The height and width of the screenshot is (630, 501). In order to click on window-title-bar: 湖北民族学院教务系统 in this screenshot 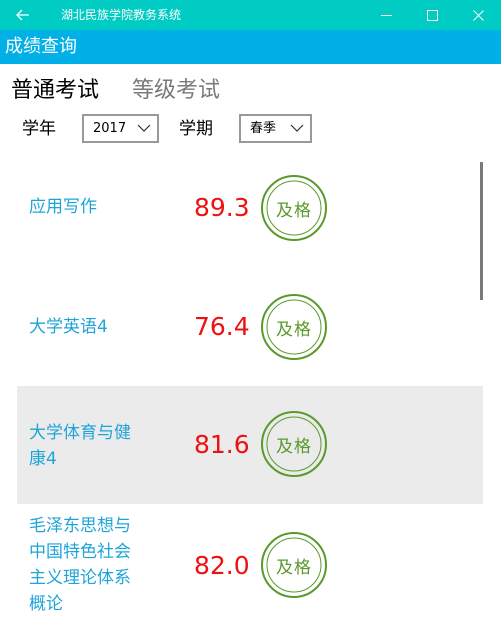, I will do `click(250, 15)`.